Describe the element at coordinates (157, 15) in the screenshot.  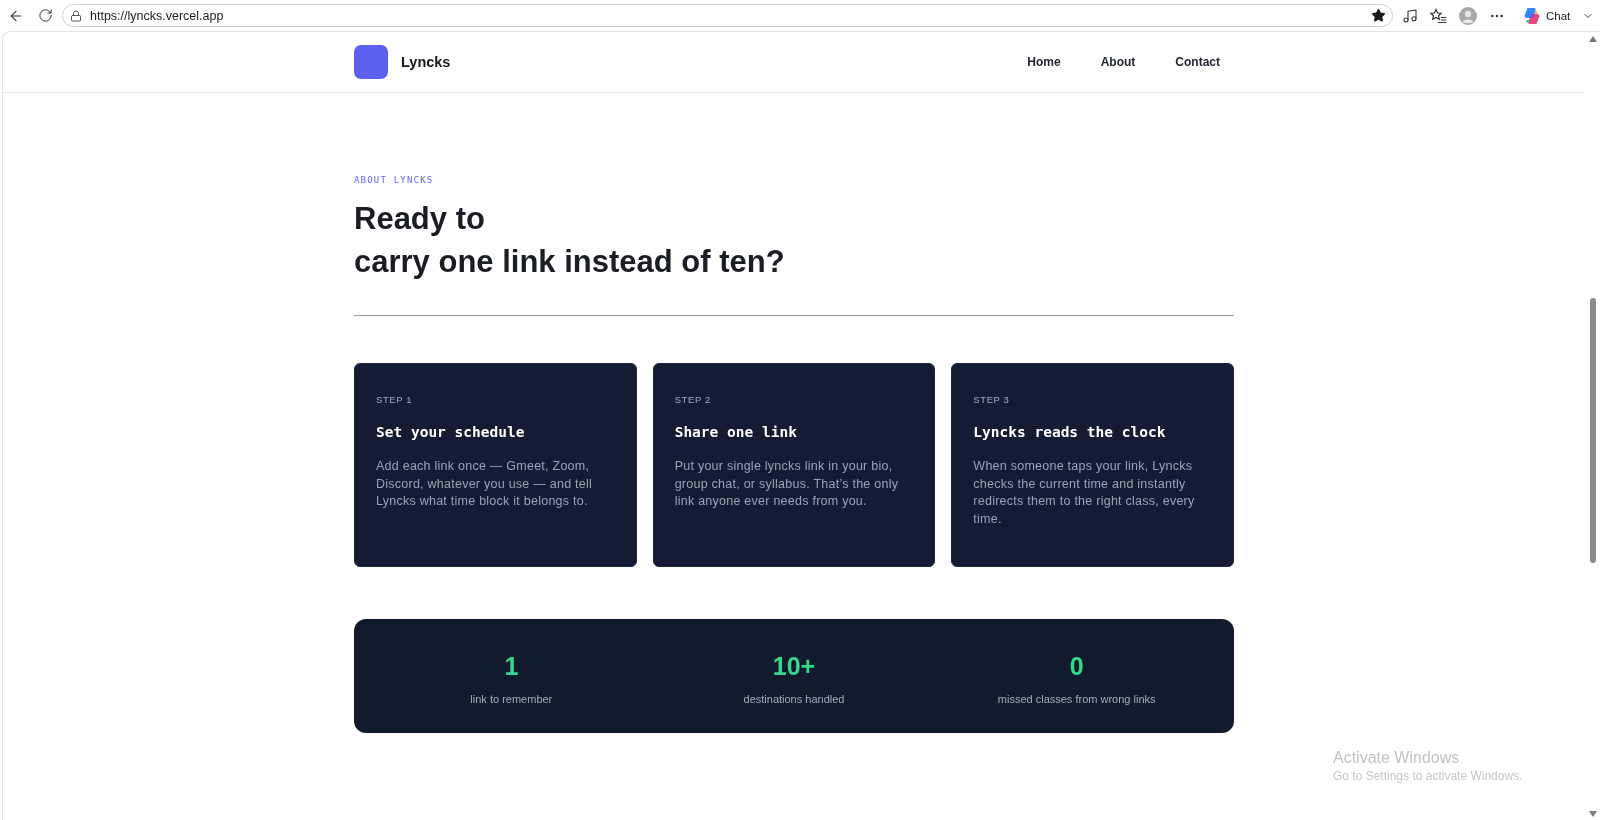
I see `url-text: https://lyncks.vercel.app` at that location.